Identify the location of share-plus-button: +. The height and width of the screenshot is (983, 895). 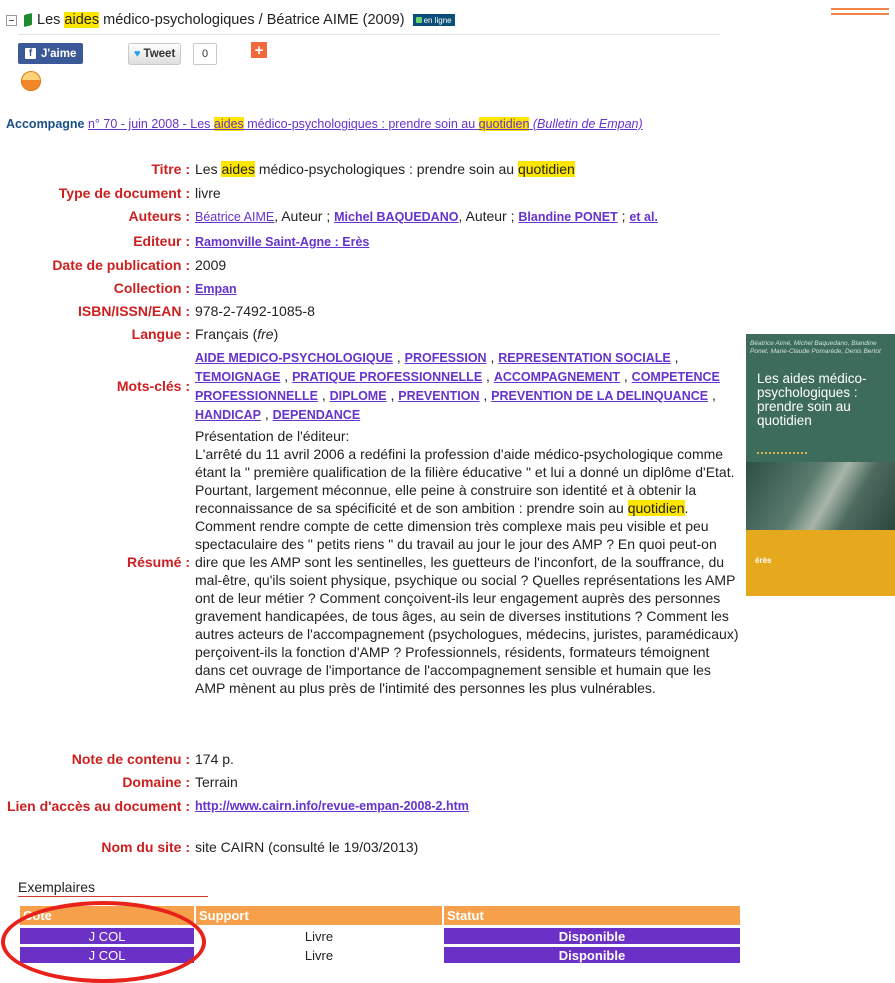
(259, 50).